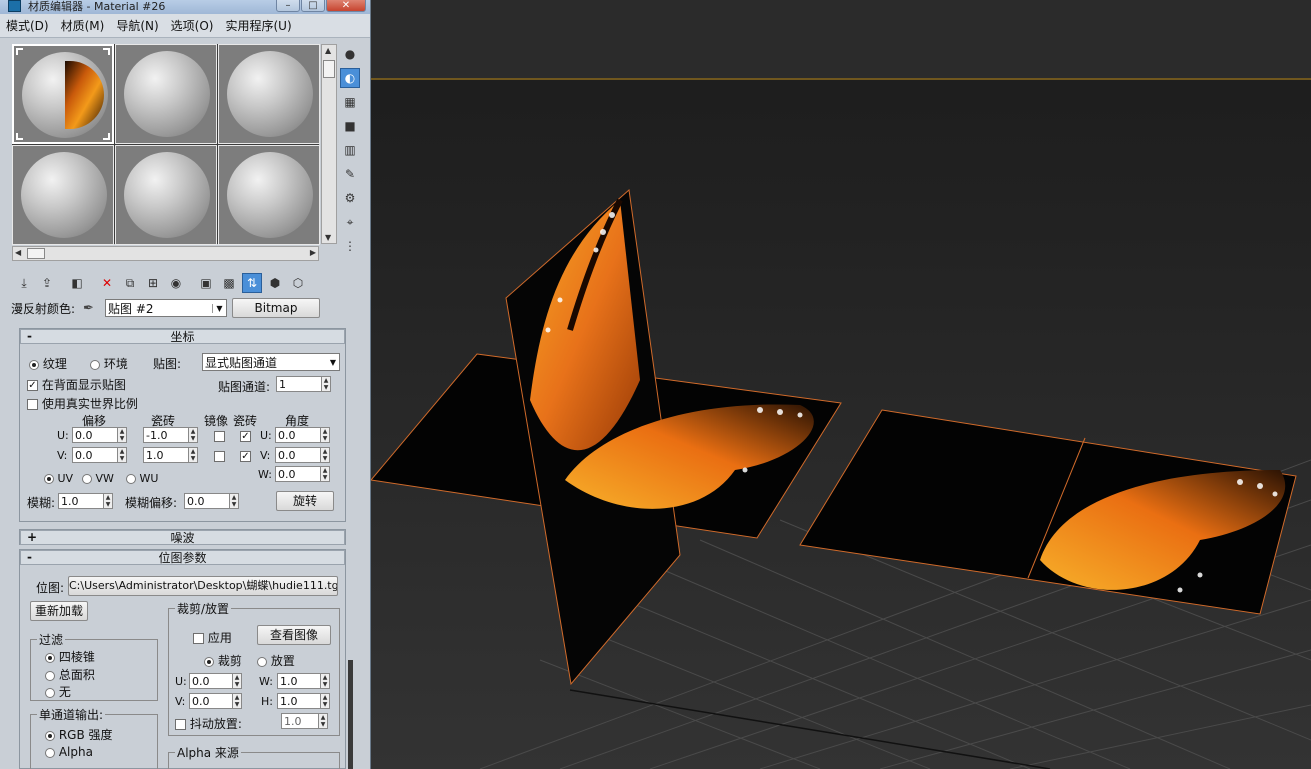 This screenshot has height=769, width=1311. Describe the element at coordinates (212, 637) in the screenshot. I see `apply-checkbox: 应用` at that location.